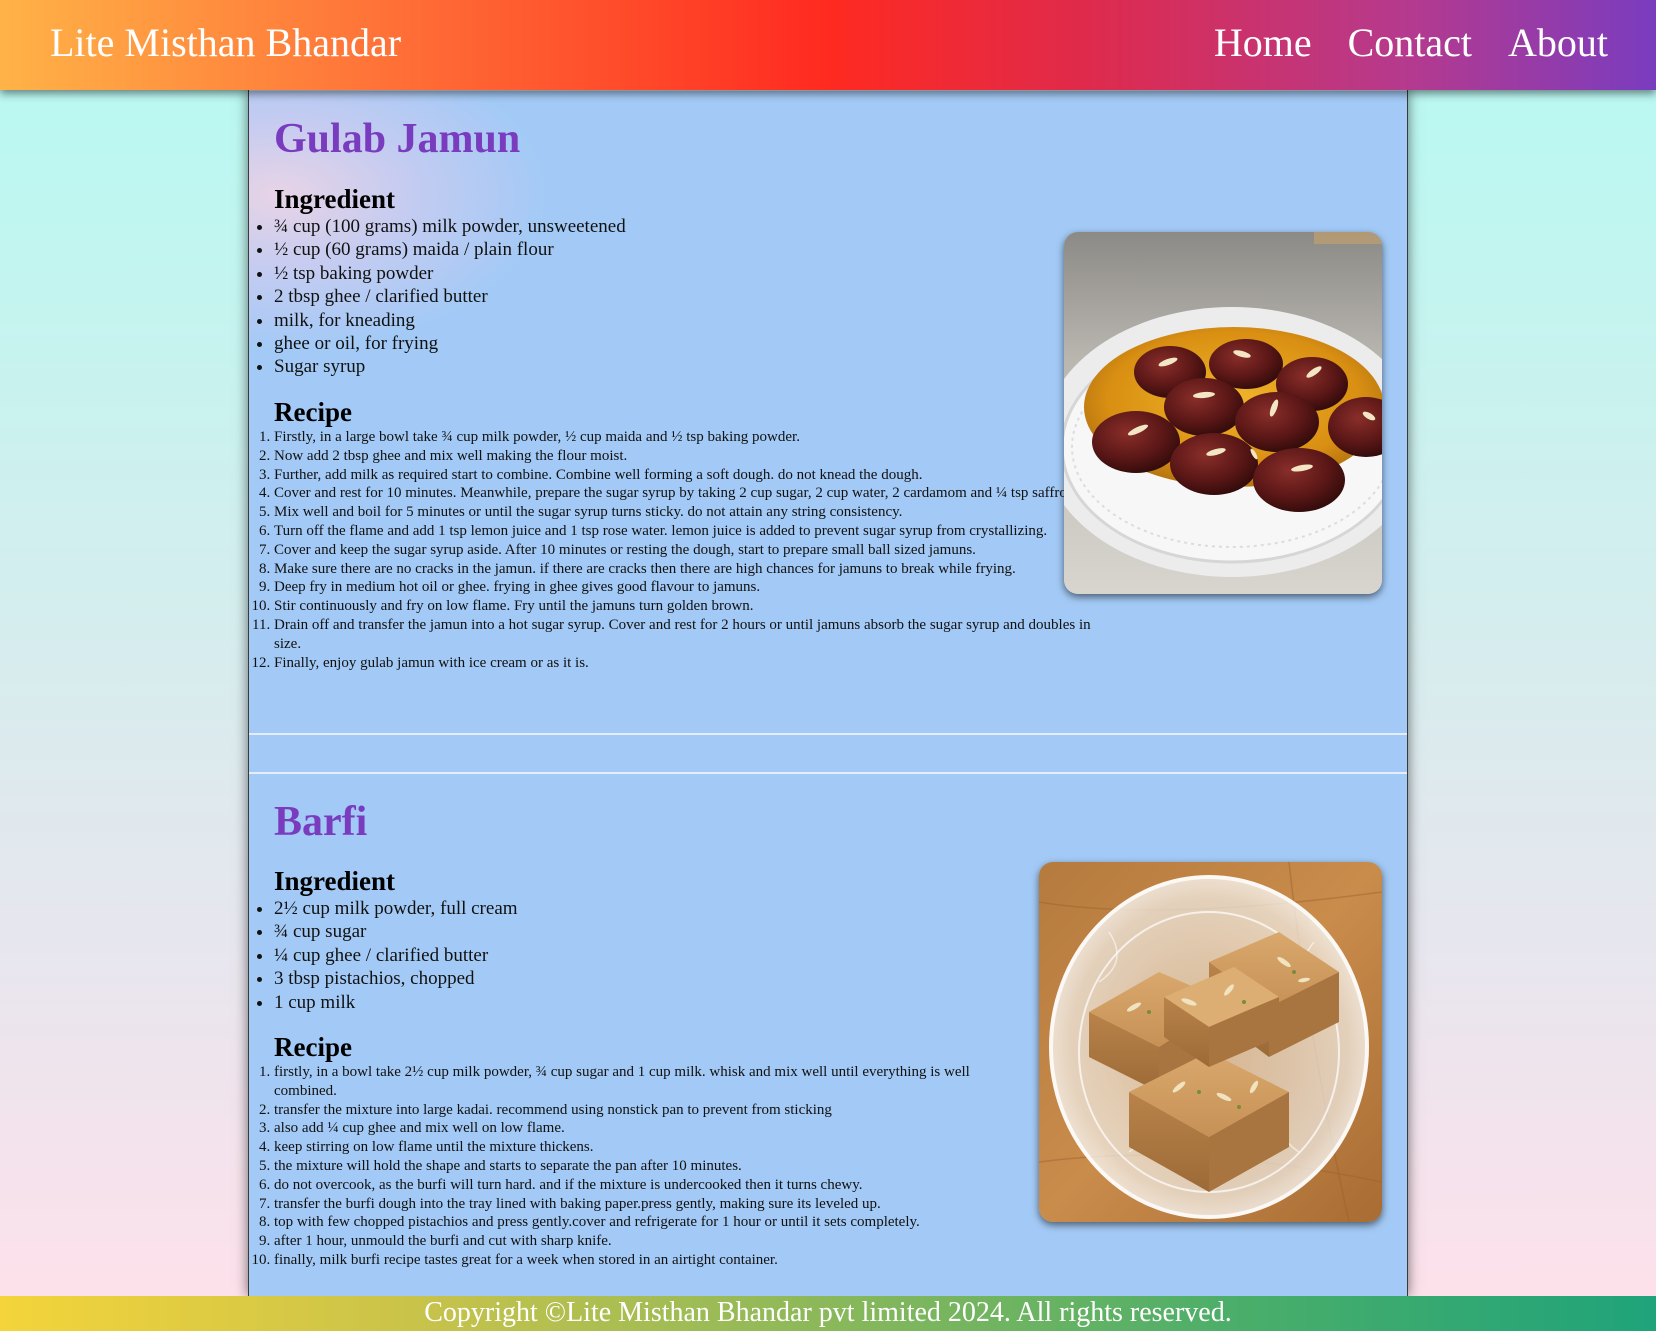  What do you see at coordinates (450, 273) in the screenshot?
I see `ingredient-item: ½ tsp baking powder` at bounding box center [450, 273].